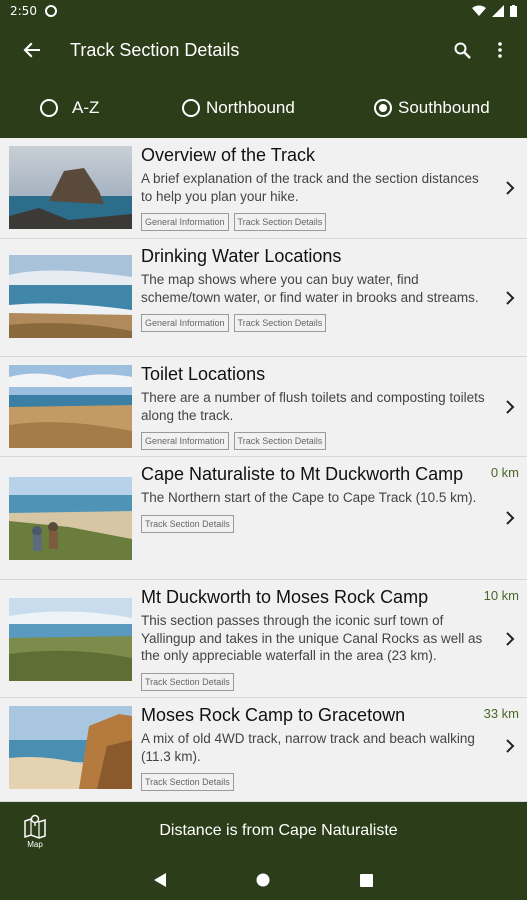 The height and width of the screenshot is (900, 527). Describe the element at coordinates (263, 11) in the screenshot. I see `status-bar: 2:50` at that location.